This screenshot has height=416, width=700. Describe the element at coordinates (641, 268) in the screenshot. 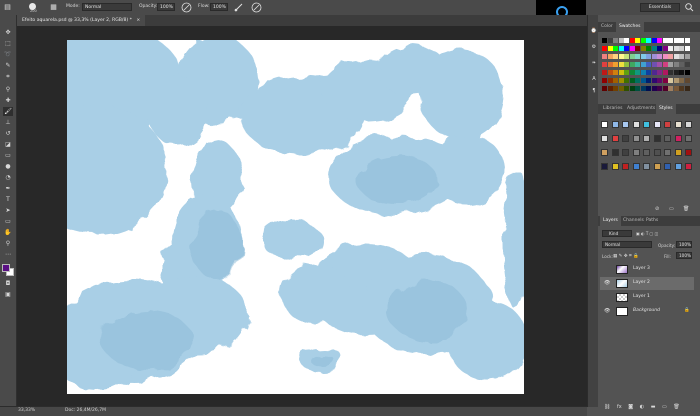

I see `layer-name: Layer 3` at that location.